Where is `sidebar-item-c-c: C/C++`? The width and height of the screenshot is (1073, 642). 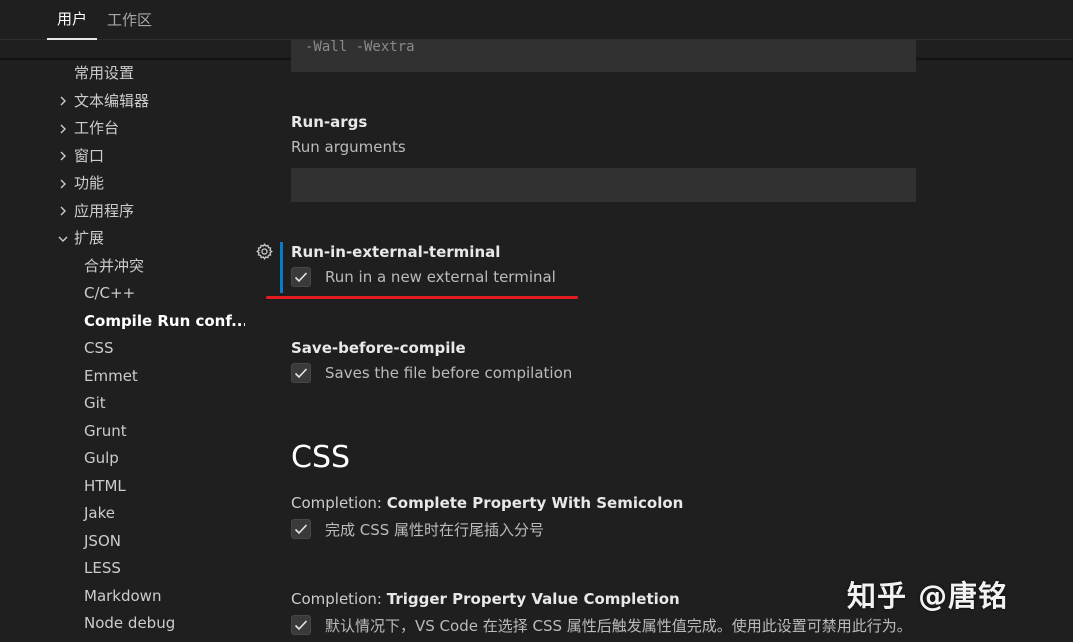
sidebar-item-c-c: C/C++ is located at coordinates (109, 293).